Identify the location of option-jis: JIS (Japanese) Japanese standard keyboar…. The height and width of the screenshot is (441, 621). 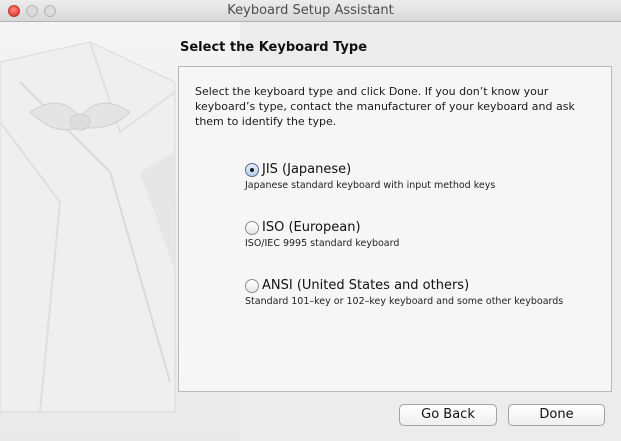
(415, 177).